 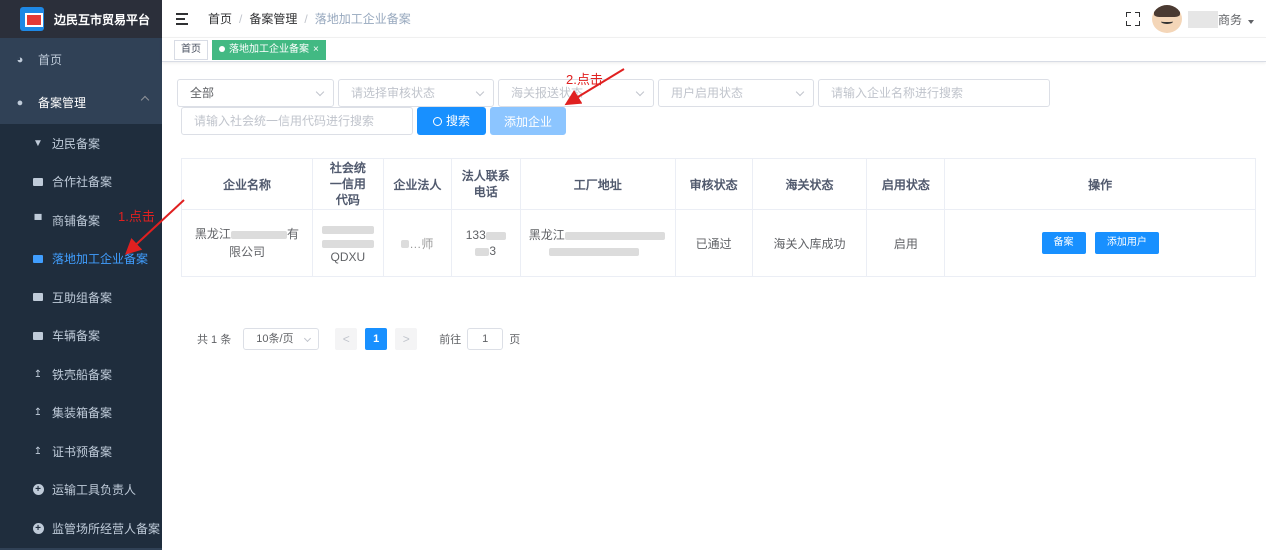 I want to click on cell-actions: 备案 添加用户, so click(x=1100, y=243).